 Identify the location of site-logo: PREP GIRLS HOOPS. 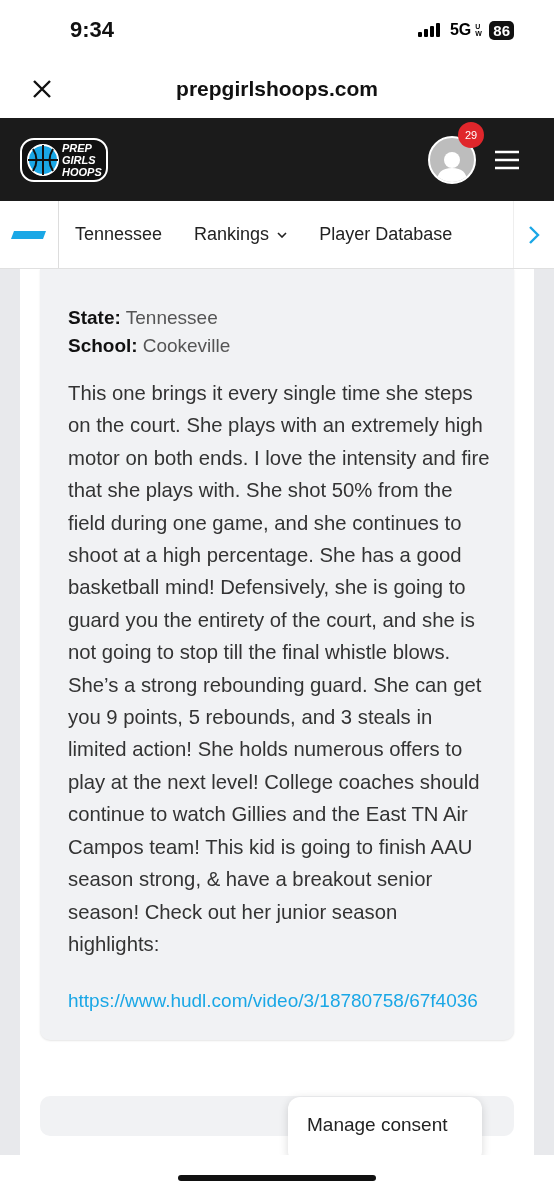
(64, 159).